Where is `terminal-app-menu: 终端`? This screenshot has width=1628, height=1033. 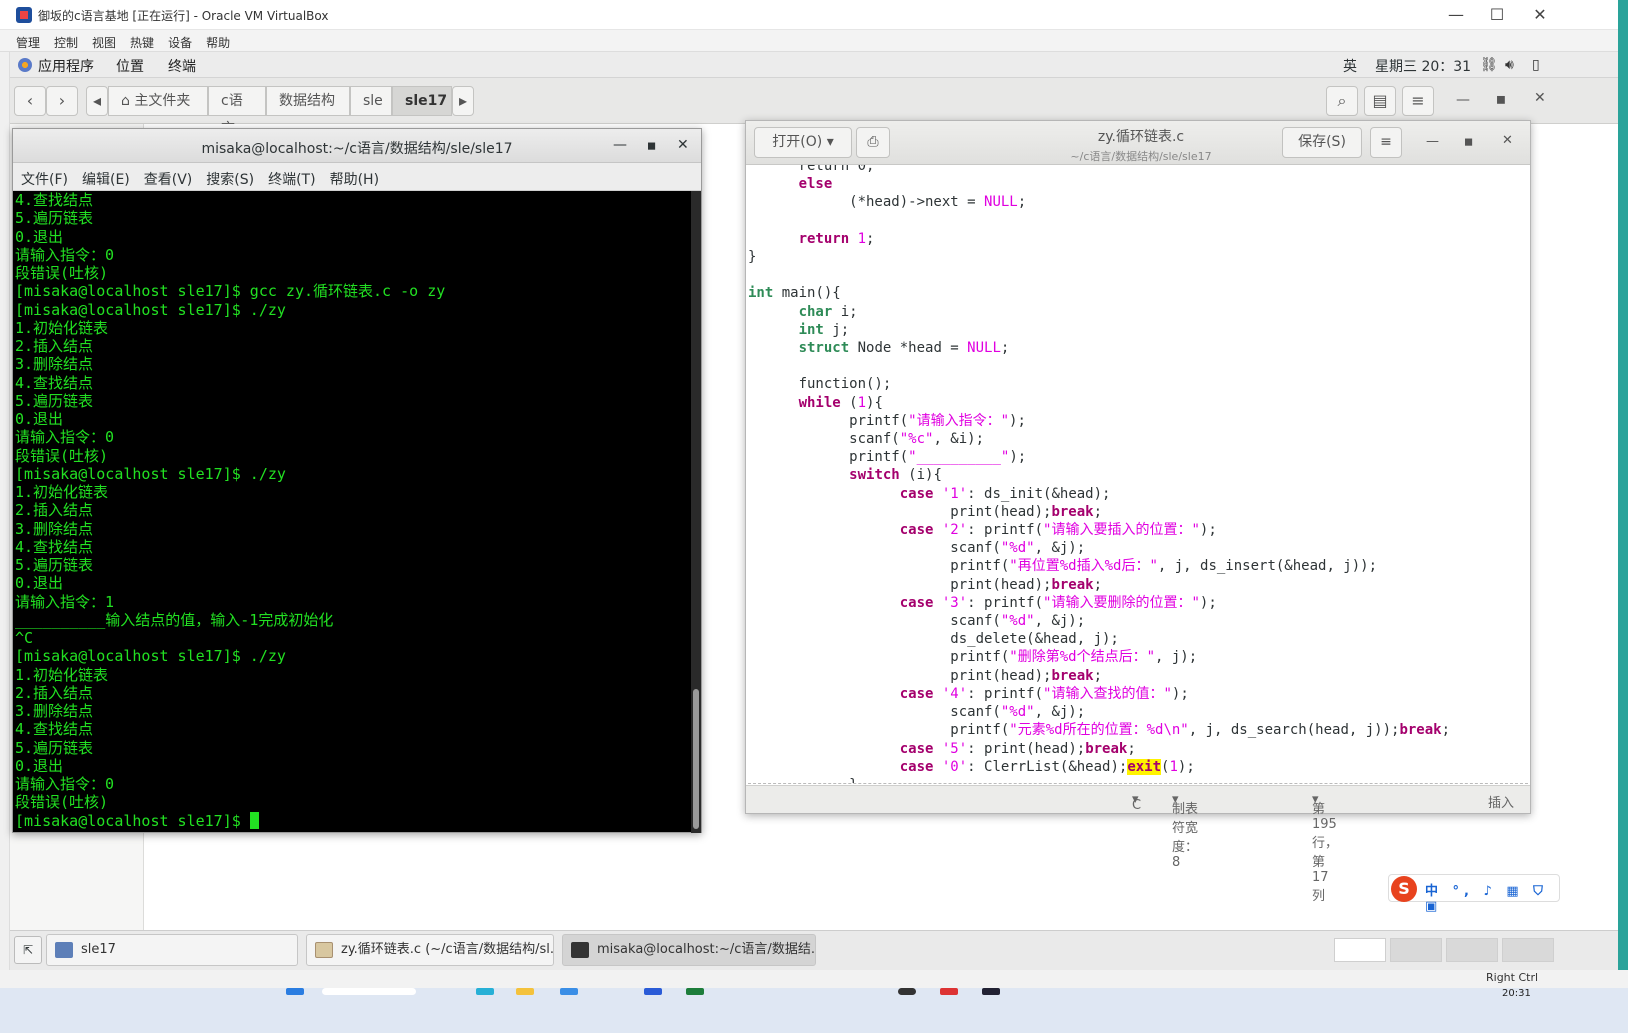 terminal-app-menu: 终端 is located at coordinates (182, 66).